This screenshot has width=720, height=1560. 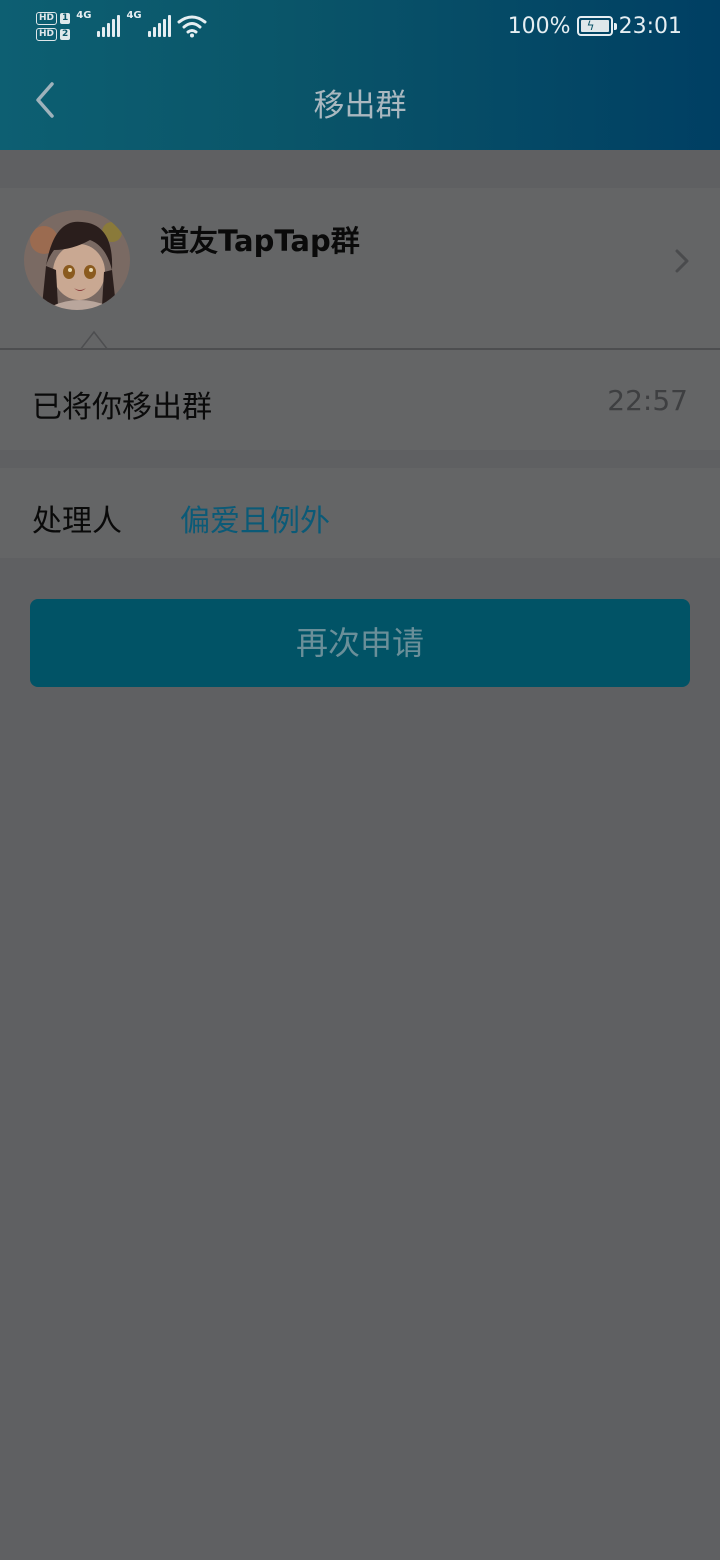 I want to click on group-avatar, so click(x=77, y=260).